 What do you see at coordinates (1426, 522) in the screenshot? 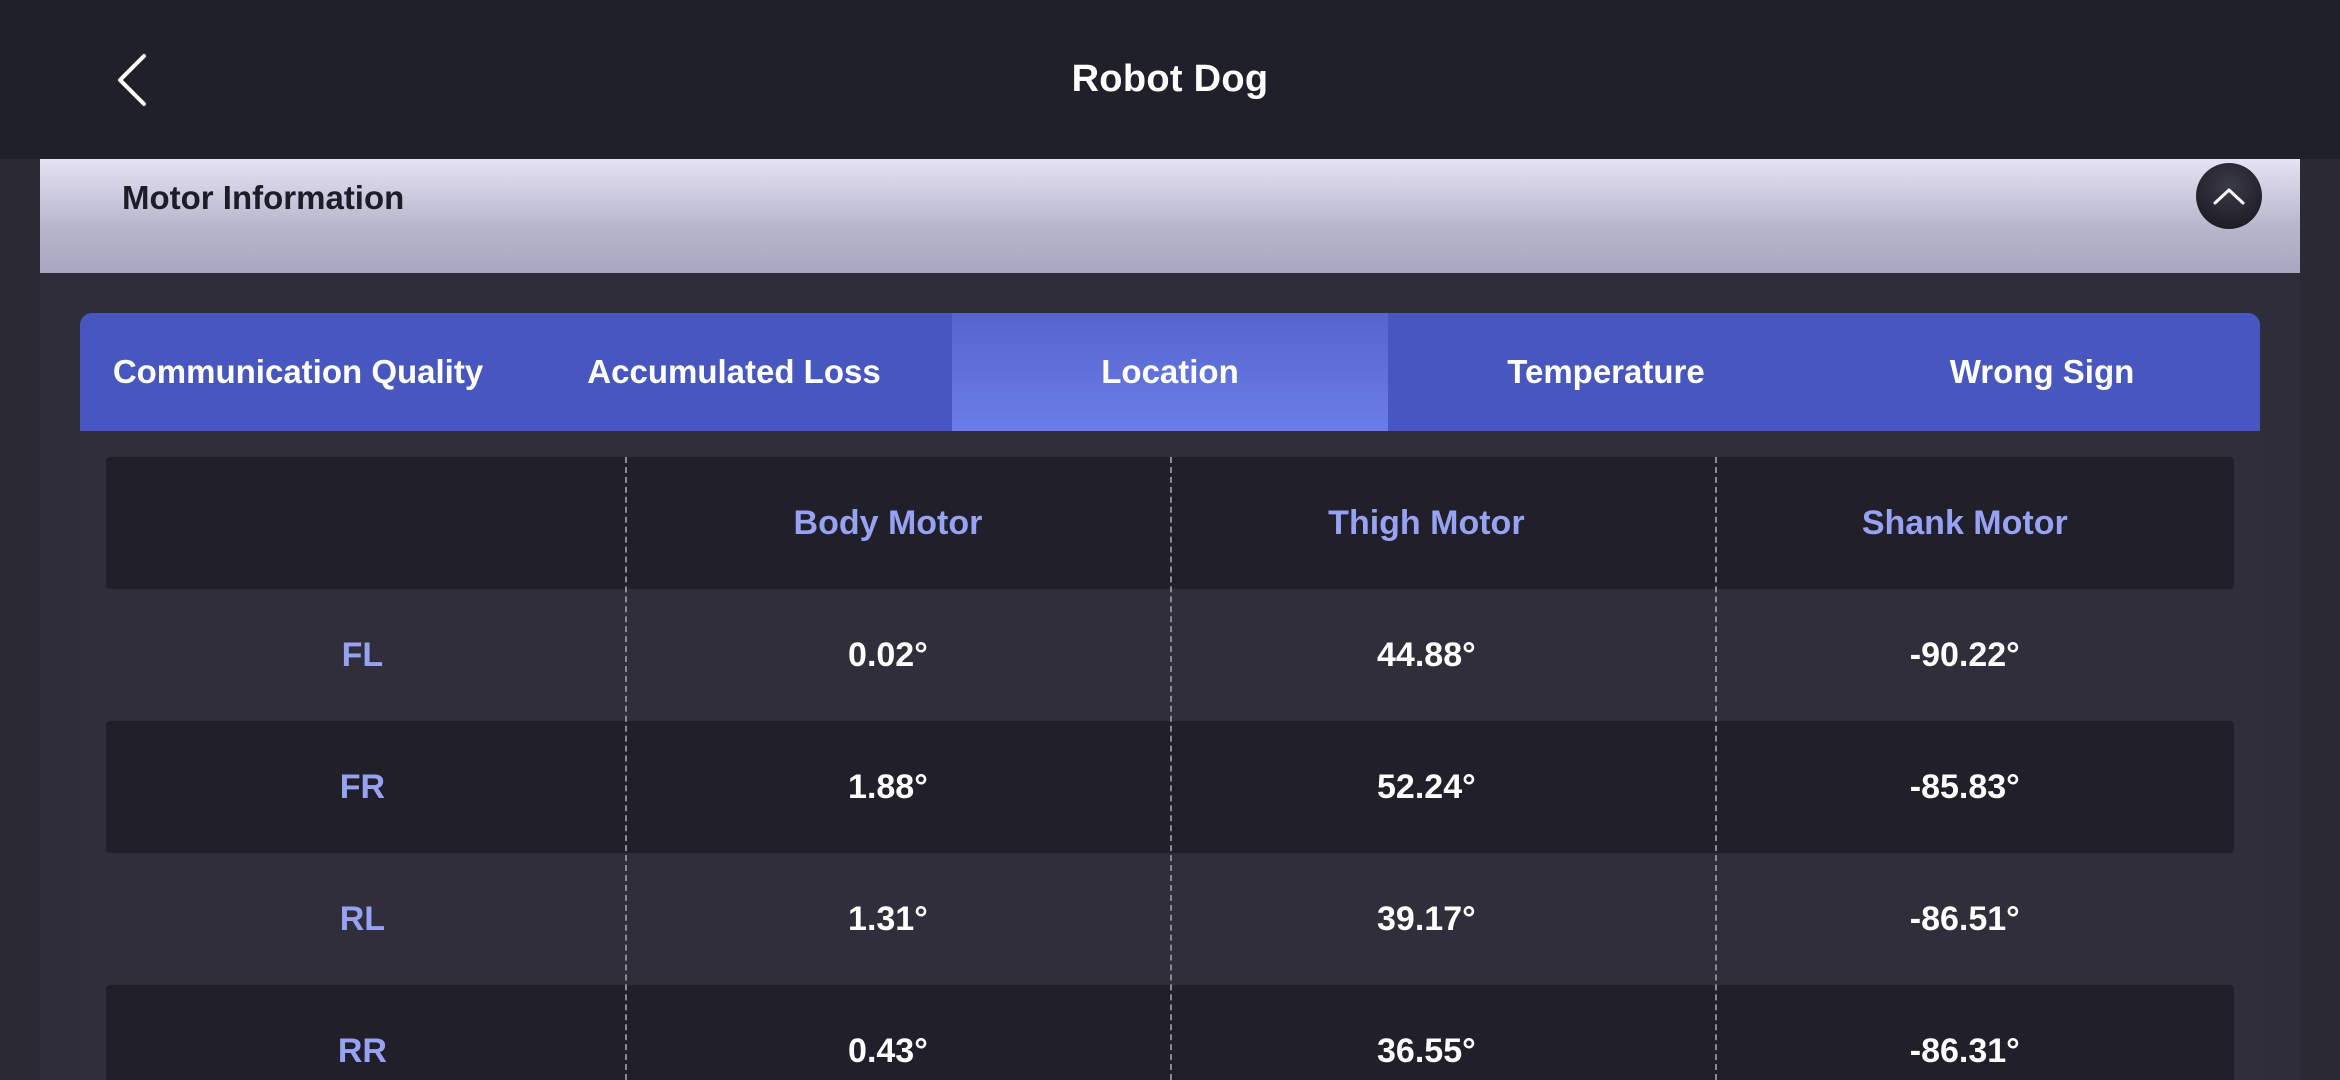
I see `column-header-thigh-motor: Thigh Motor` at bounding box center [1426, 522].